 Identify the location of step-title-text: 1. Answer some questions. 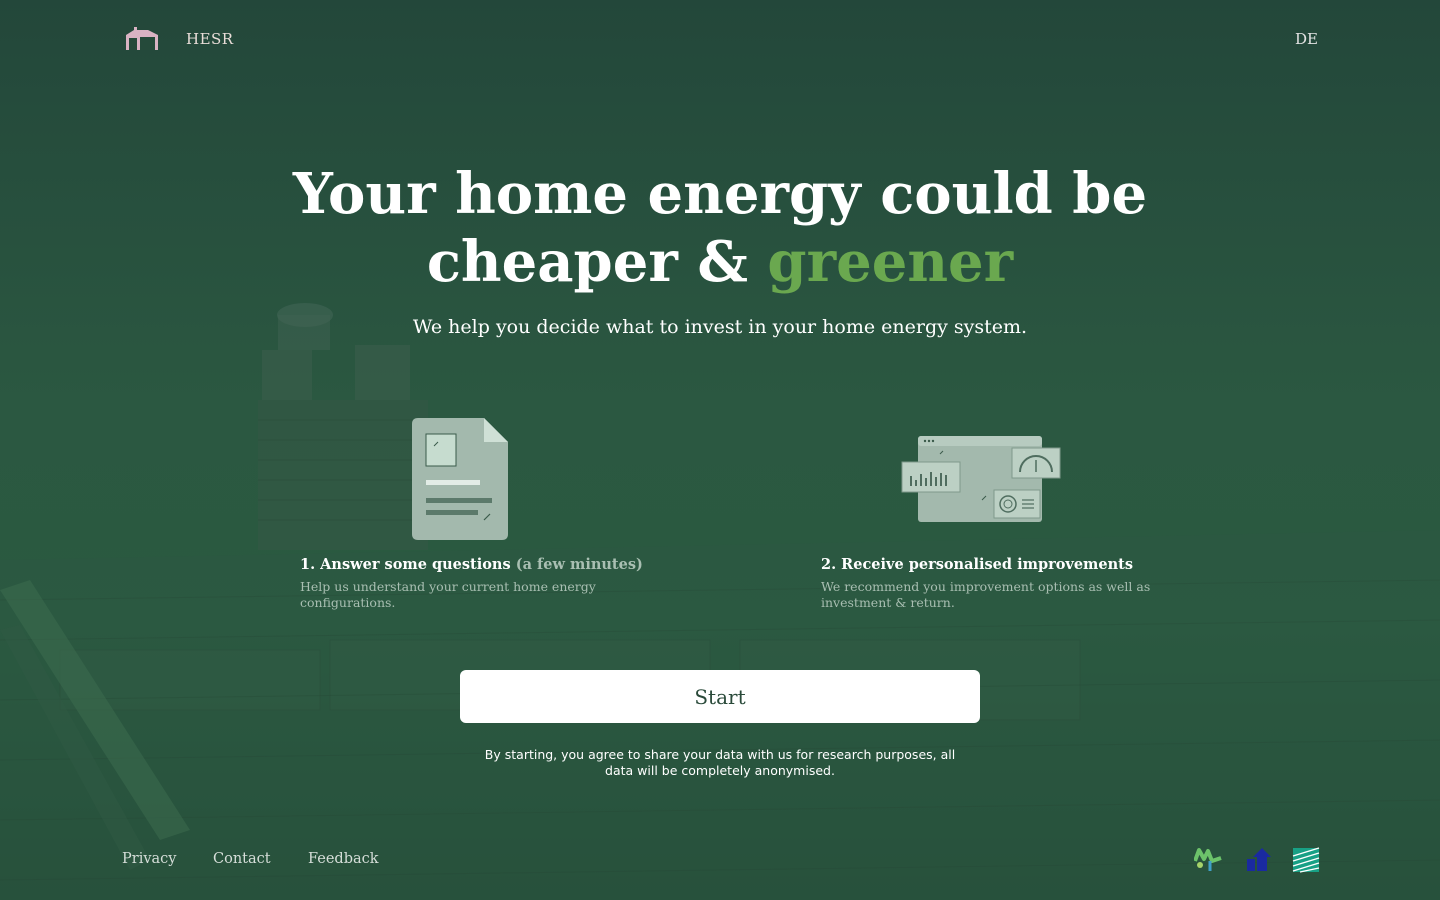
(405, 564).